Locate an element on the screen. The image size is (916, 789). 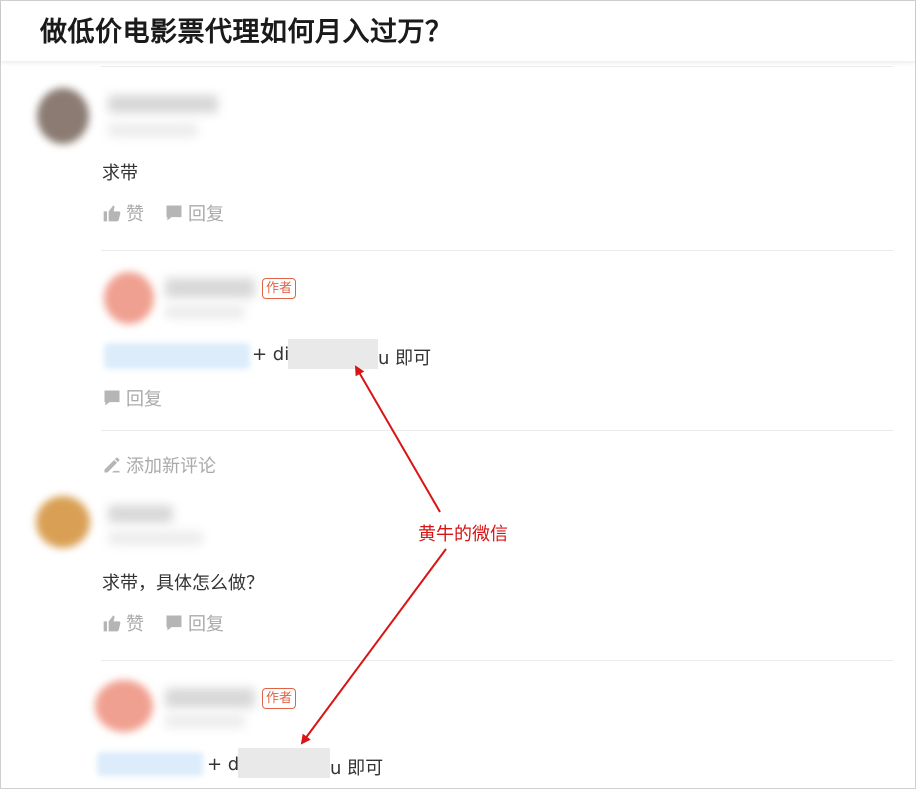
add-comment-button: 添加新评论 is located at coordinates (159, 465).